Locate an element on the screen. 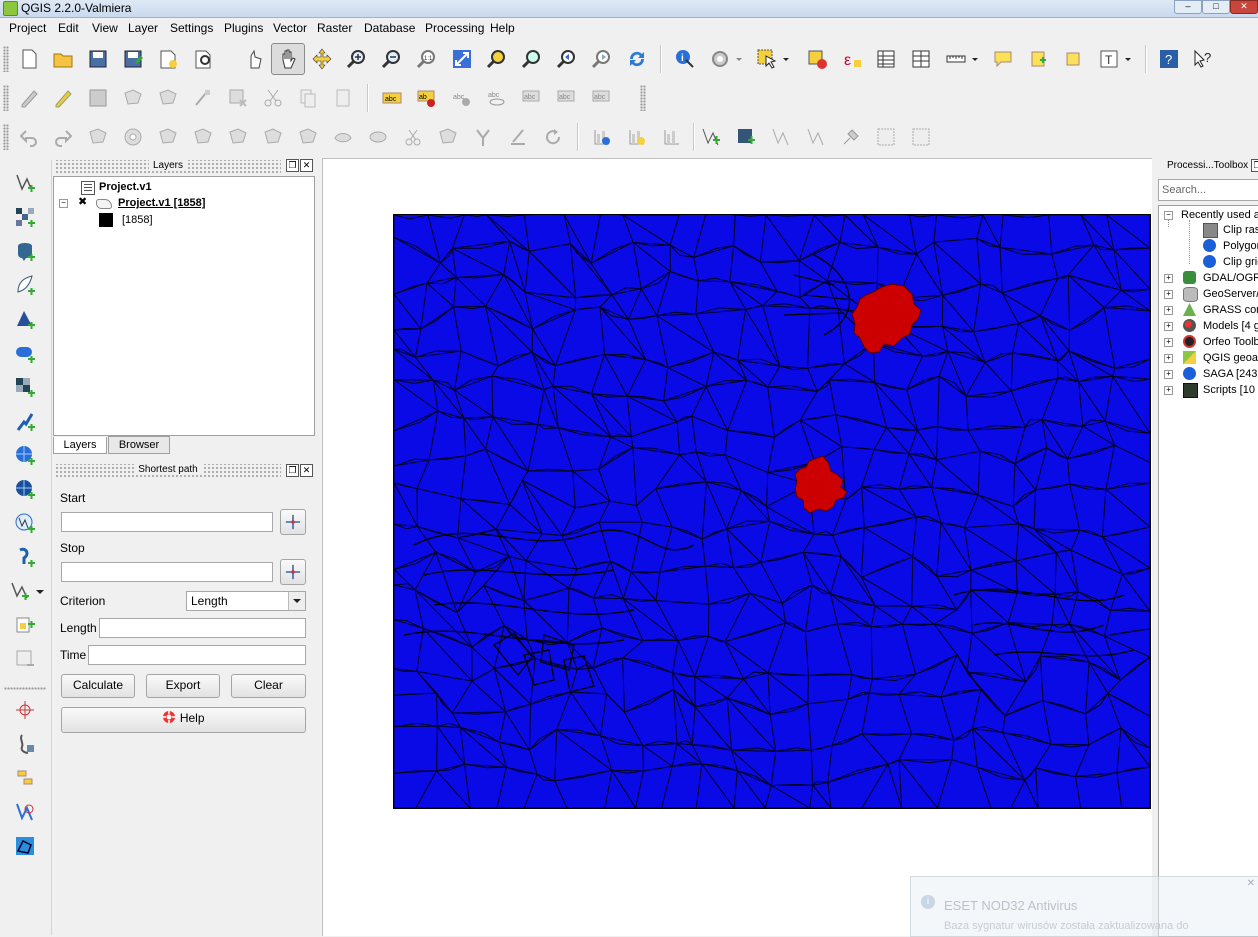 This screenshot has height=937, width=1258. georeferencer-icon is located at coordinates (851, 137).